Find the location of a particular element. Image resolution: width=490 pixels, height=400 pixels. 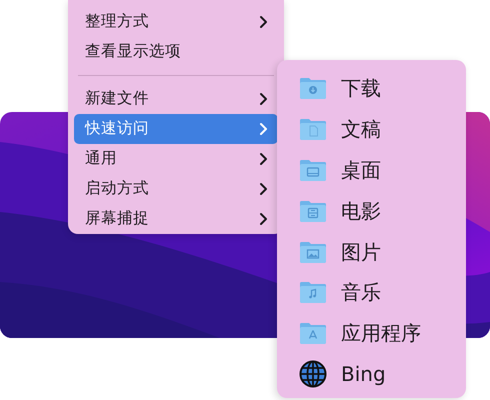

menu-item: 查看显示选项 is located at coordinates (176, 52).